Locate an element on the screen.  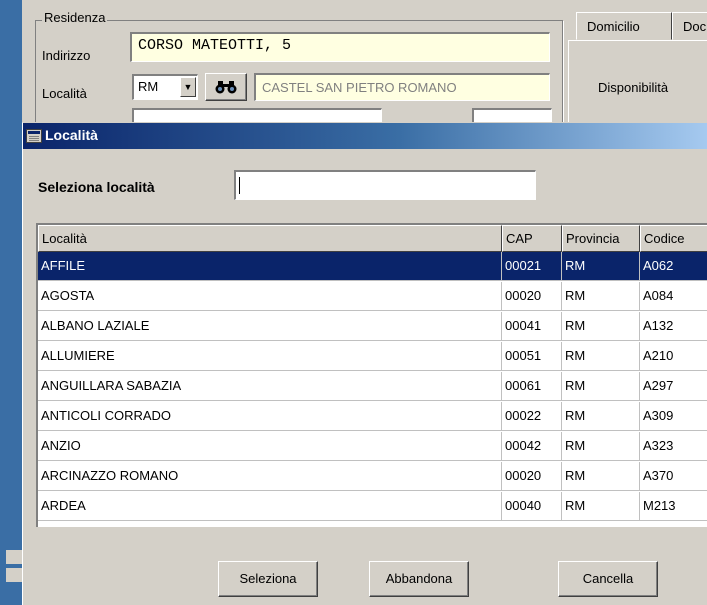
localita-label: Località is located at coordinates (64, 93).